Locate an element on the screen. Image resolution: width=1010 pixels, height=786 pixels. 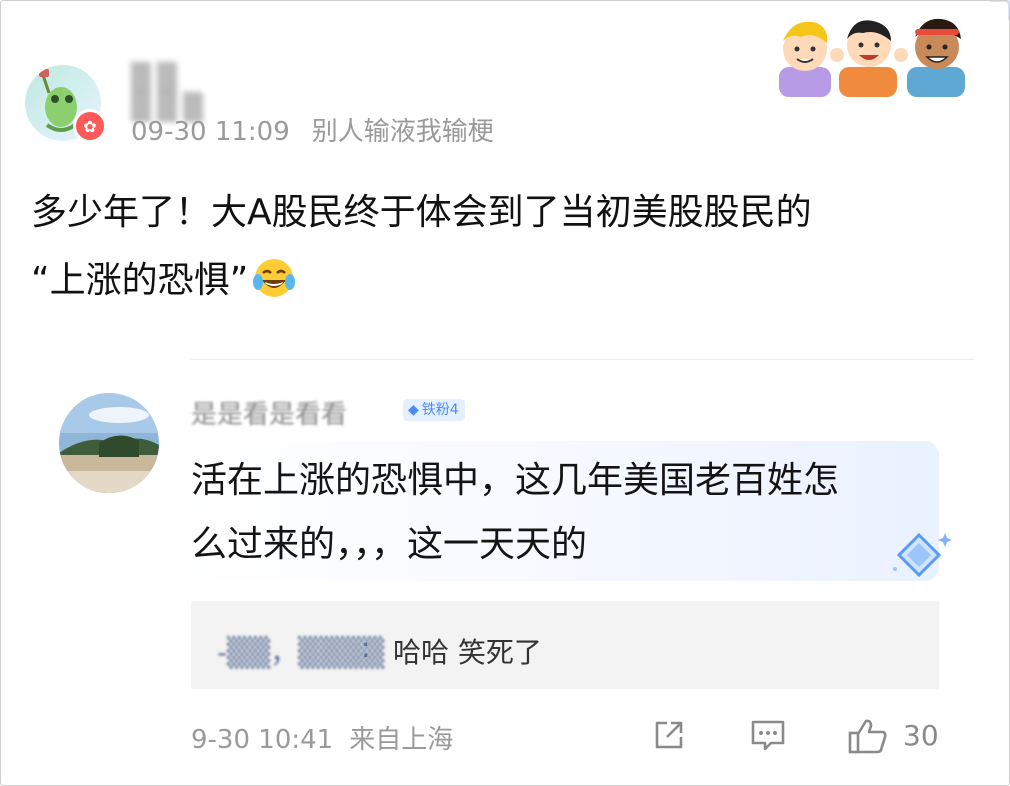
reply-author-avatar is located at coordinates (109, 443).